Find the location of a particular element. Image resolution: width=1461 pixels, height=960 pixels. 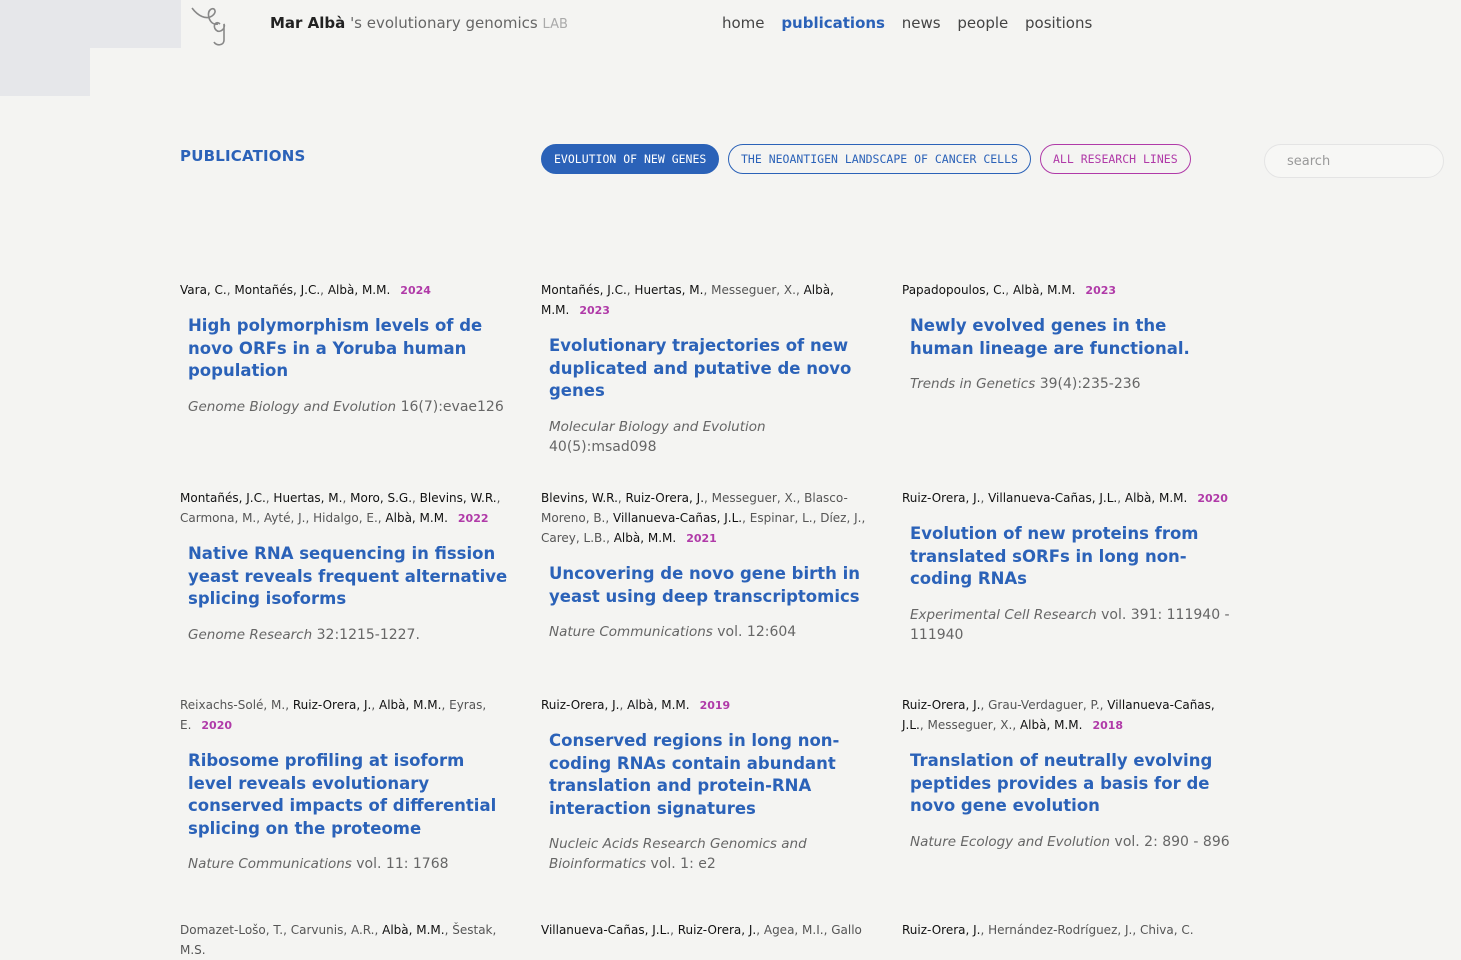

author-name: Moro, S.G. is located at coordinates (381, 498).